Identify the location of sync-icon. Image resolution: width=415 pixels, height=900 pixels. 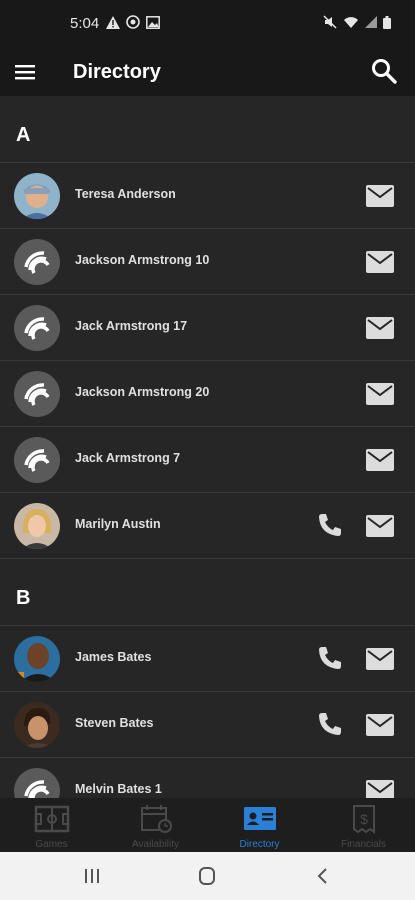
(133, 22).